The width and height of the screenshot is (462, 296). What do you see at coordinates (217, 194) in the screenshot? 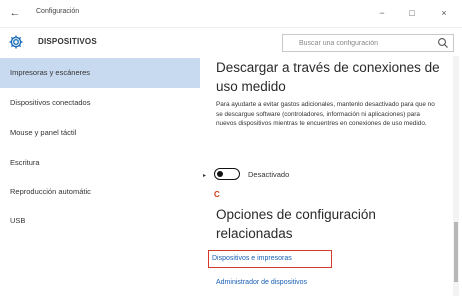
I see `annotation-letter: C` at bounding box center [217, 194].